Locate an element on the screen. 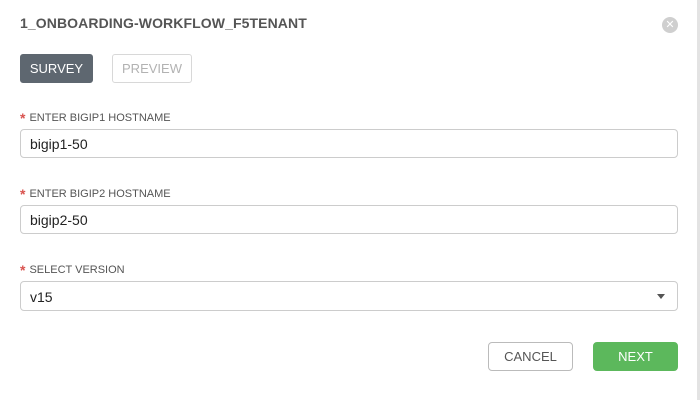 The image size is (700, 400). version-selected-value: v15 is located at coordinates (41, 297).